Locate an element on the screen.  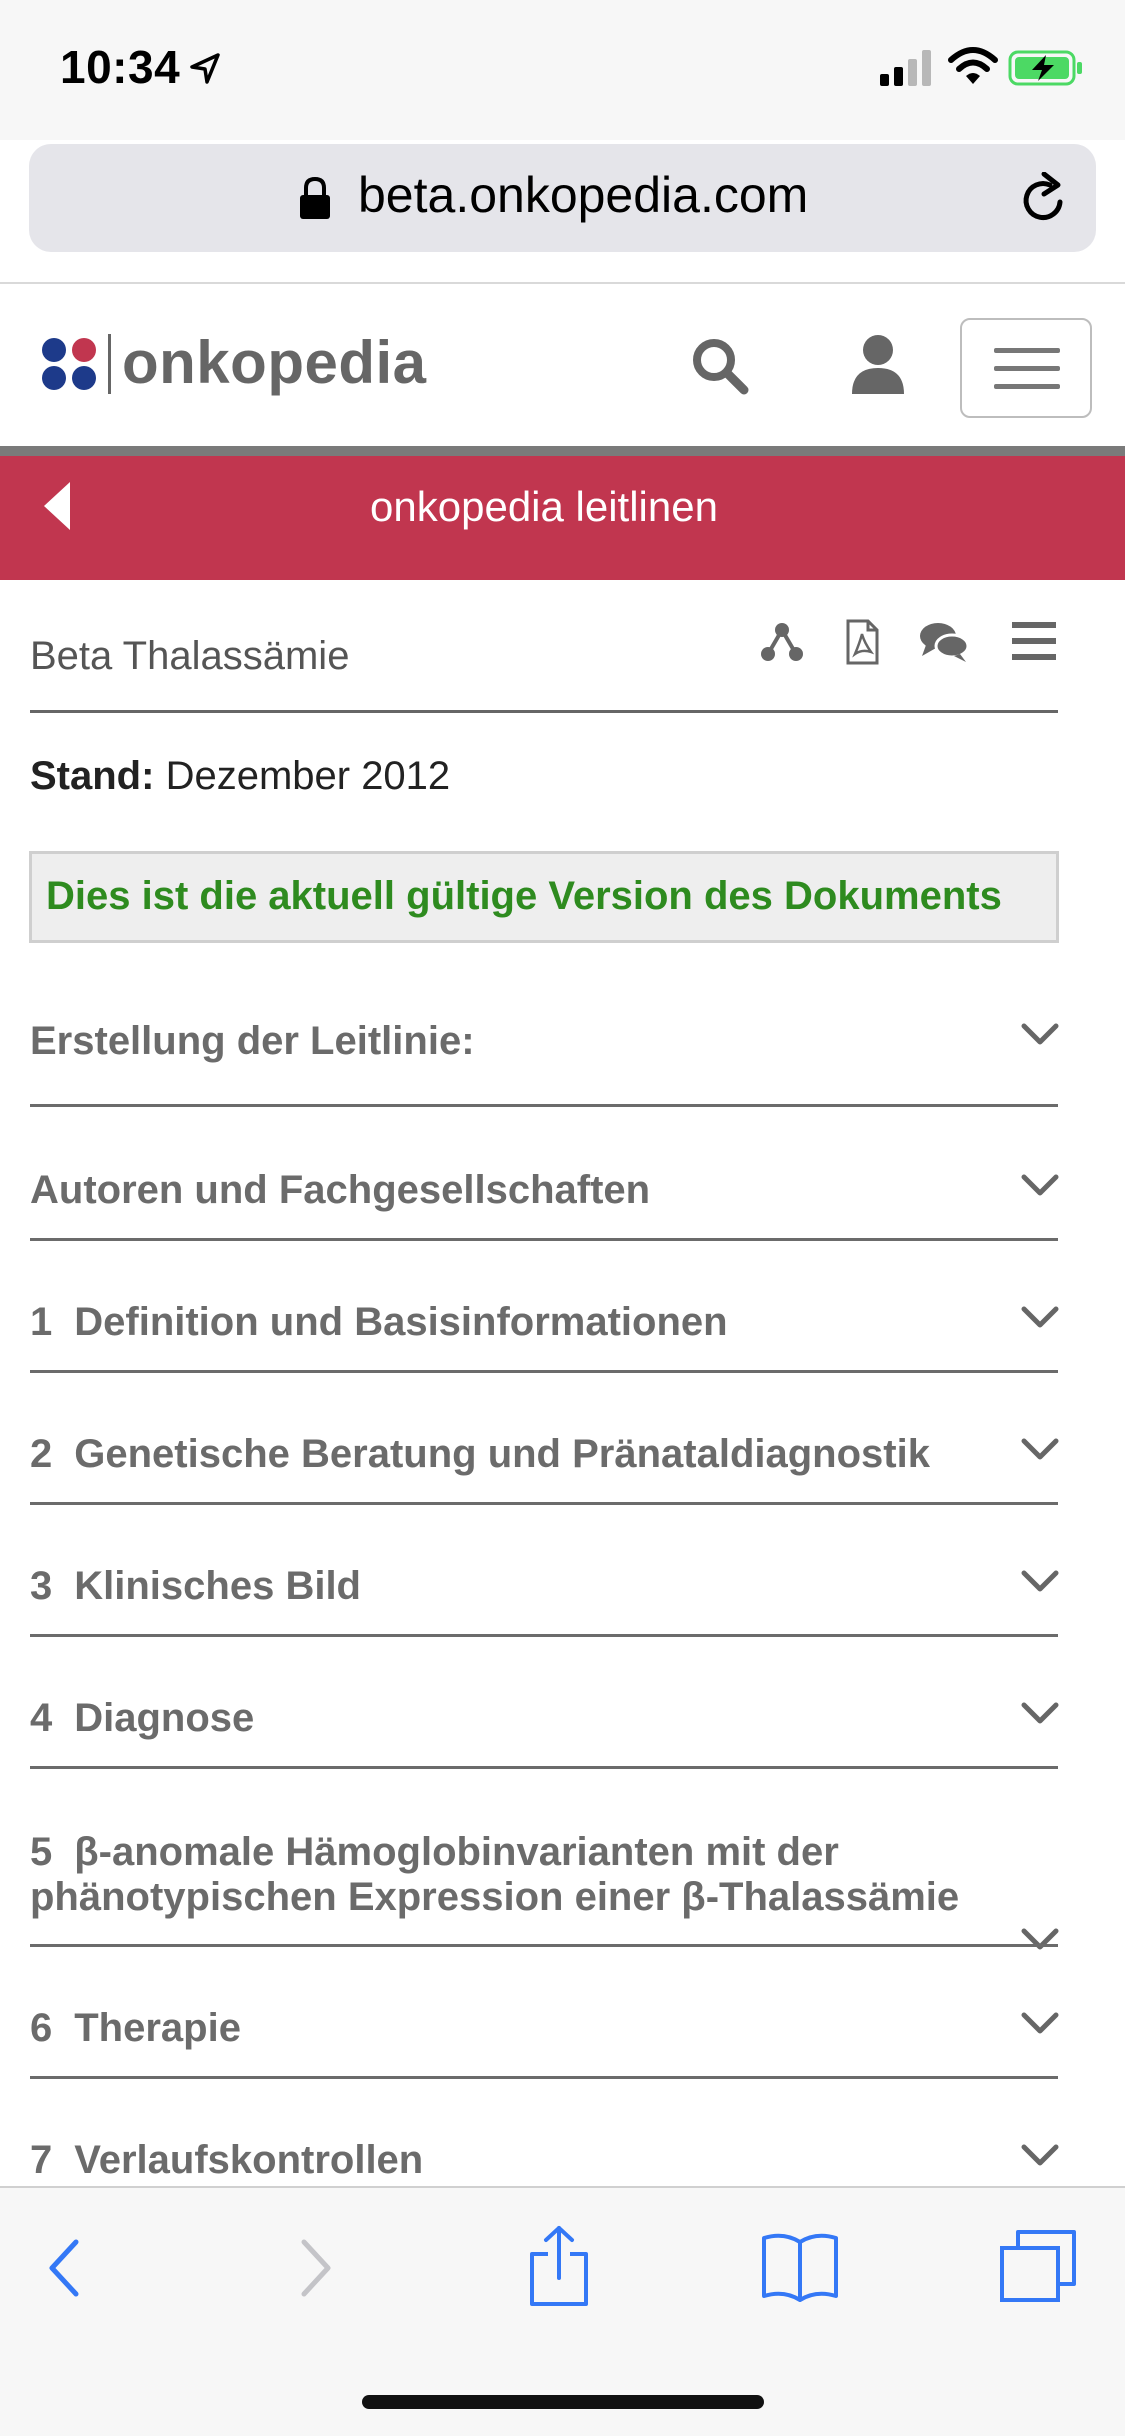
title-divider is located at coordinates (544, 711).